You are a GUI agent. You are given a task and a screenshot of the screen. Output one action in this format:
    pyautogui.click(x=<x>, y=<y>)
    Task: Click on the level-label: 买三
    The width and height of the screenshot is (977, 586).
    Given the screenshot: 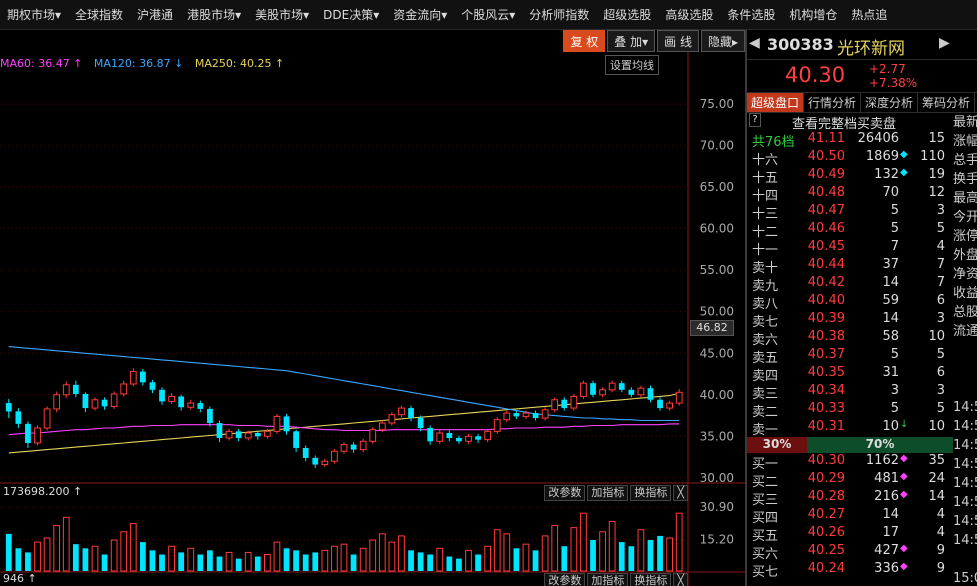 What is the action you would take?
    pyautogui.click(x=765, y=500)
    